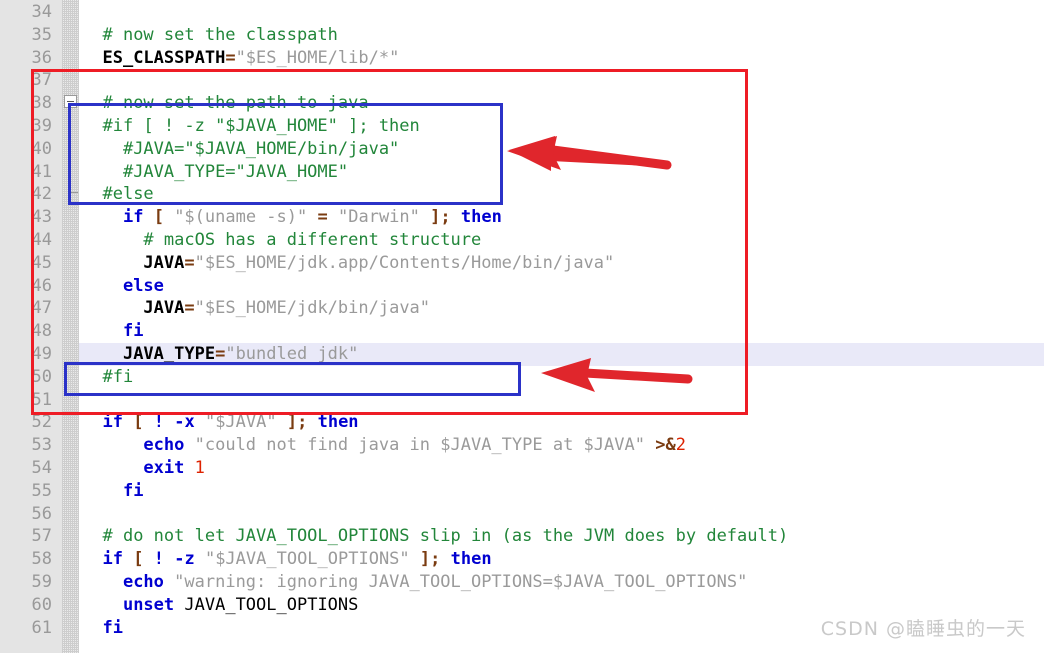 Image resolution: width=1044 pixels, height=653 pixels. Describe the element at coordinates (522, 240) in the screenshot. I see `code-line: 44 # macOS has a different structure` at that location.